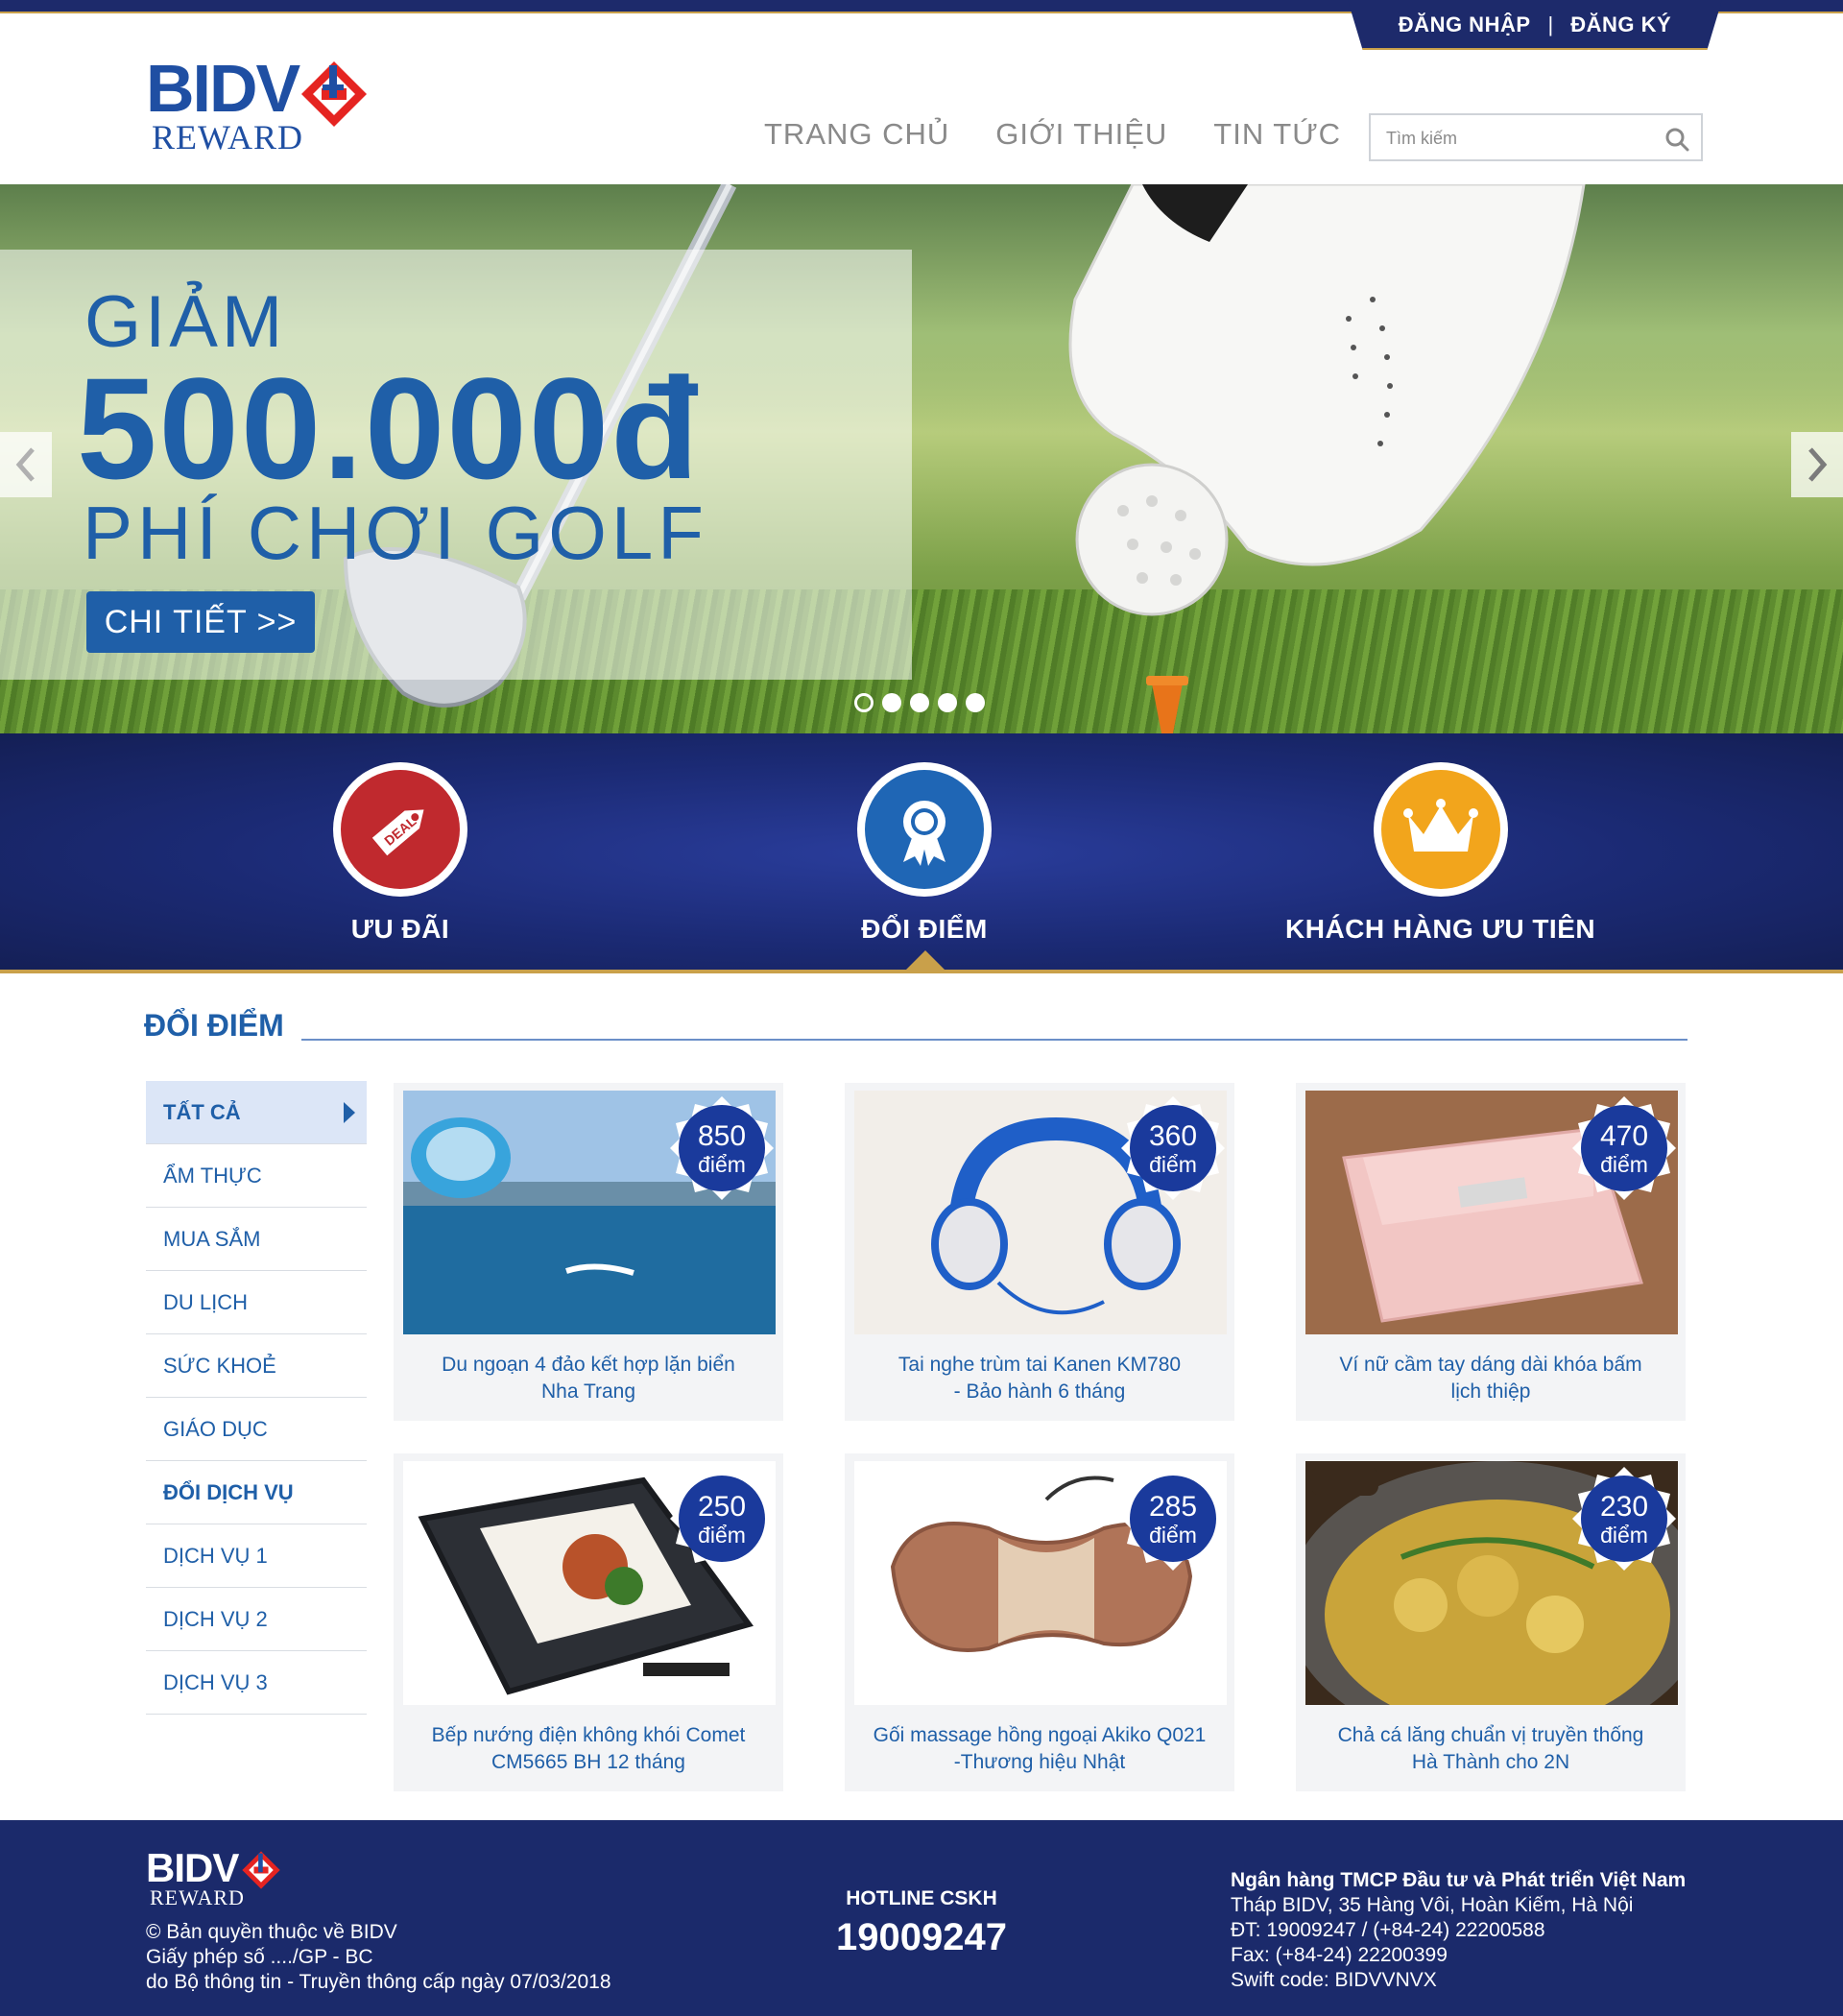 This screenshot has width=1843, height=2016. What do you see at coordinates (256, 1239) in the screenshot?
I see `sidebar-item-shopping: MUA SẮM` at bounding box center [256, 1239].